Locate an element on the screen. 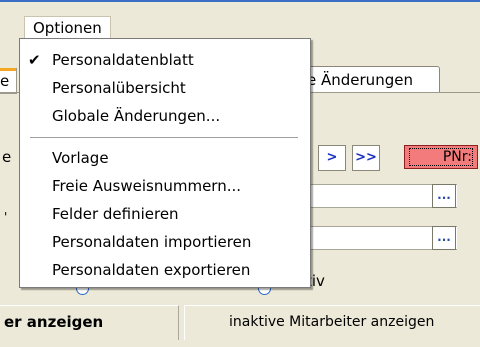 The width and height of the screenshot is (480, 347). menu-item-label: Vorlage is located at coordinates (80, 158).